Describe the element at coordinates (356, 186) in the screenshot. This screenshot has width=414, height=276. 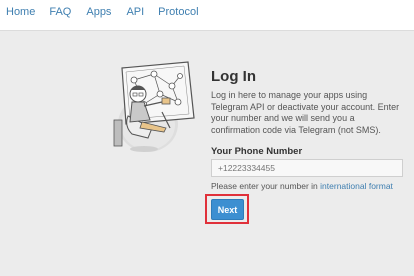
I see `international-format-link: international format` at that location.